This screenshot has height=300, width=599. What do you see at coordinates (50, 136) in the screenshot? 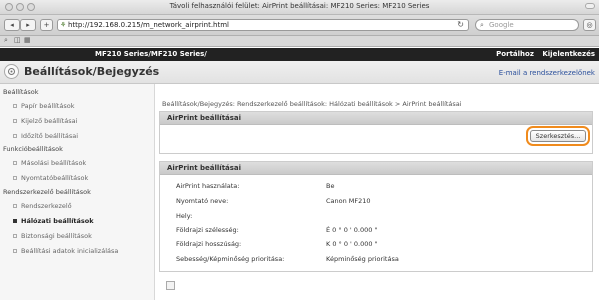
I see `sidebar-item-label: Időzítő beállításai` at bounding box center [50, 136].